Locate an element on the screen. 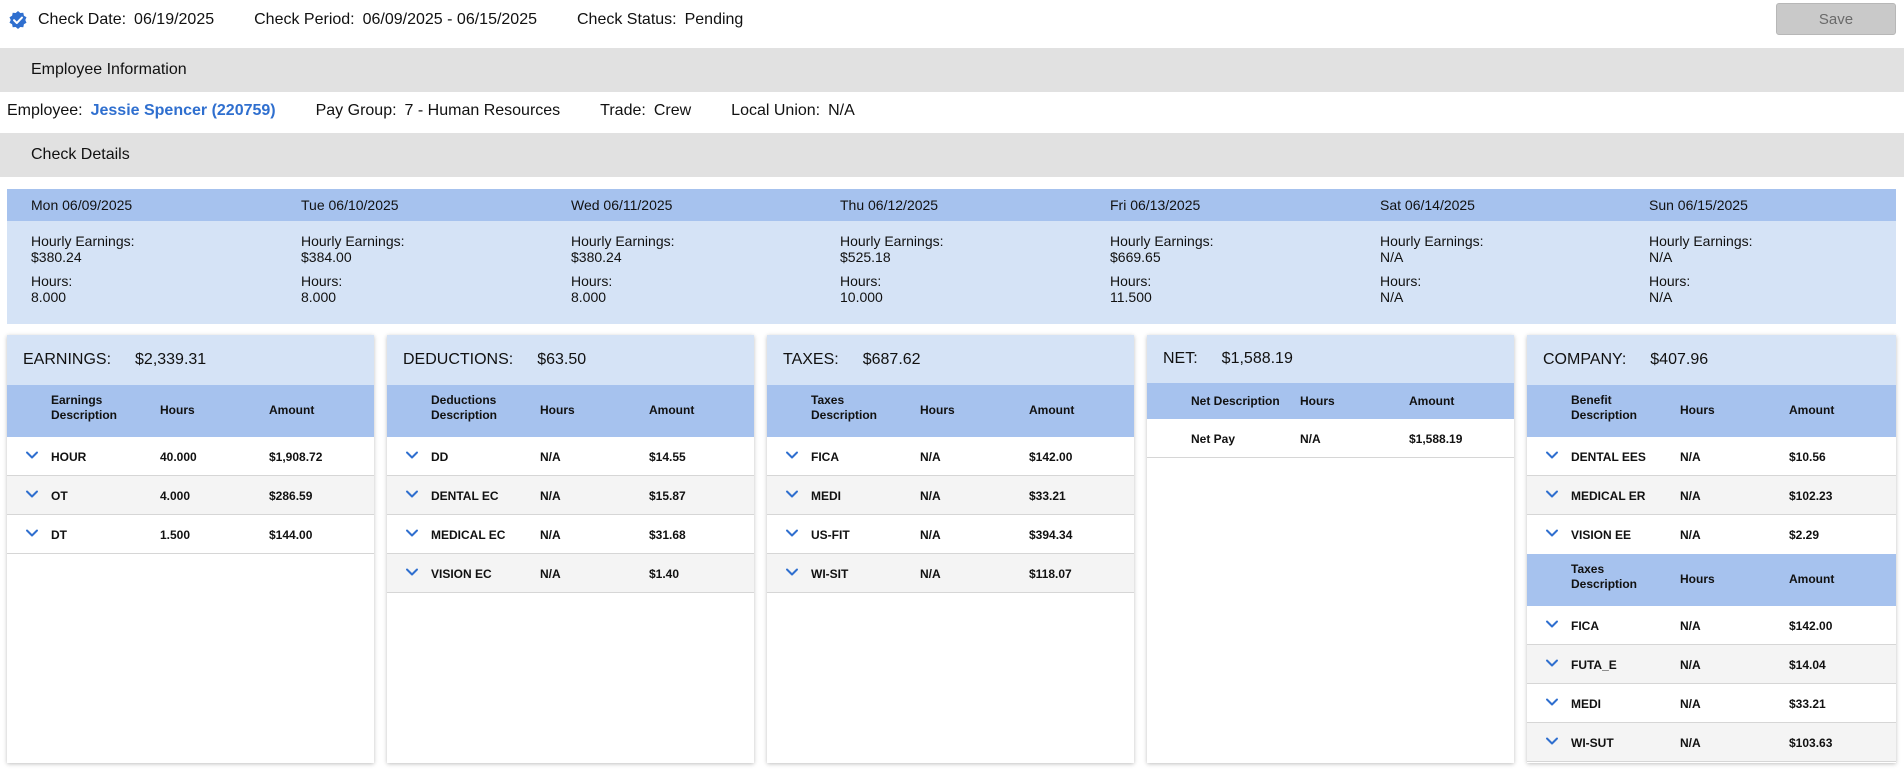 The width and height of the screenshot is (1904, 770). row-description: FICA is located at coordinates (1585, 626).